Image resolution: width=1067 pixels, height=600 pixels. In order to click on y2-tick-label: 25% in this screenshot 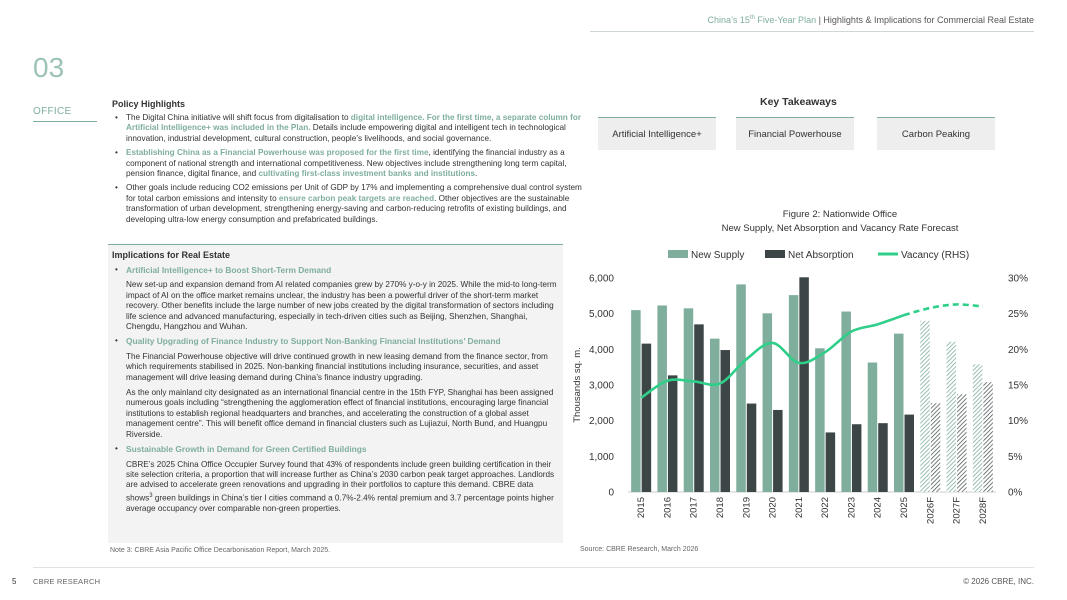, I will do `click(1018, 314)`.